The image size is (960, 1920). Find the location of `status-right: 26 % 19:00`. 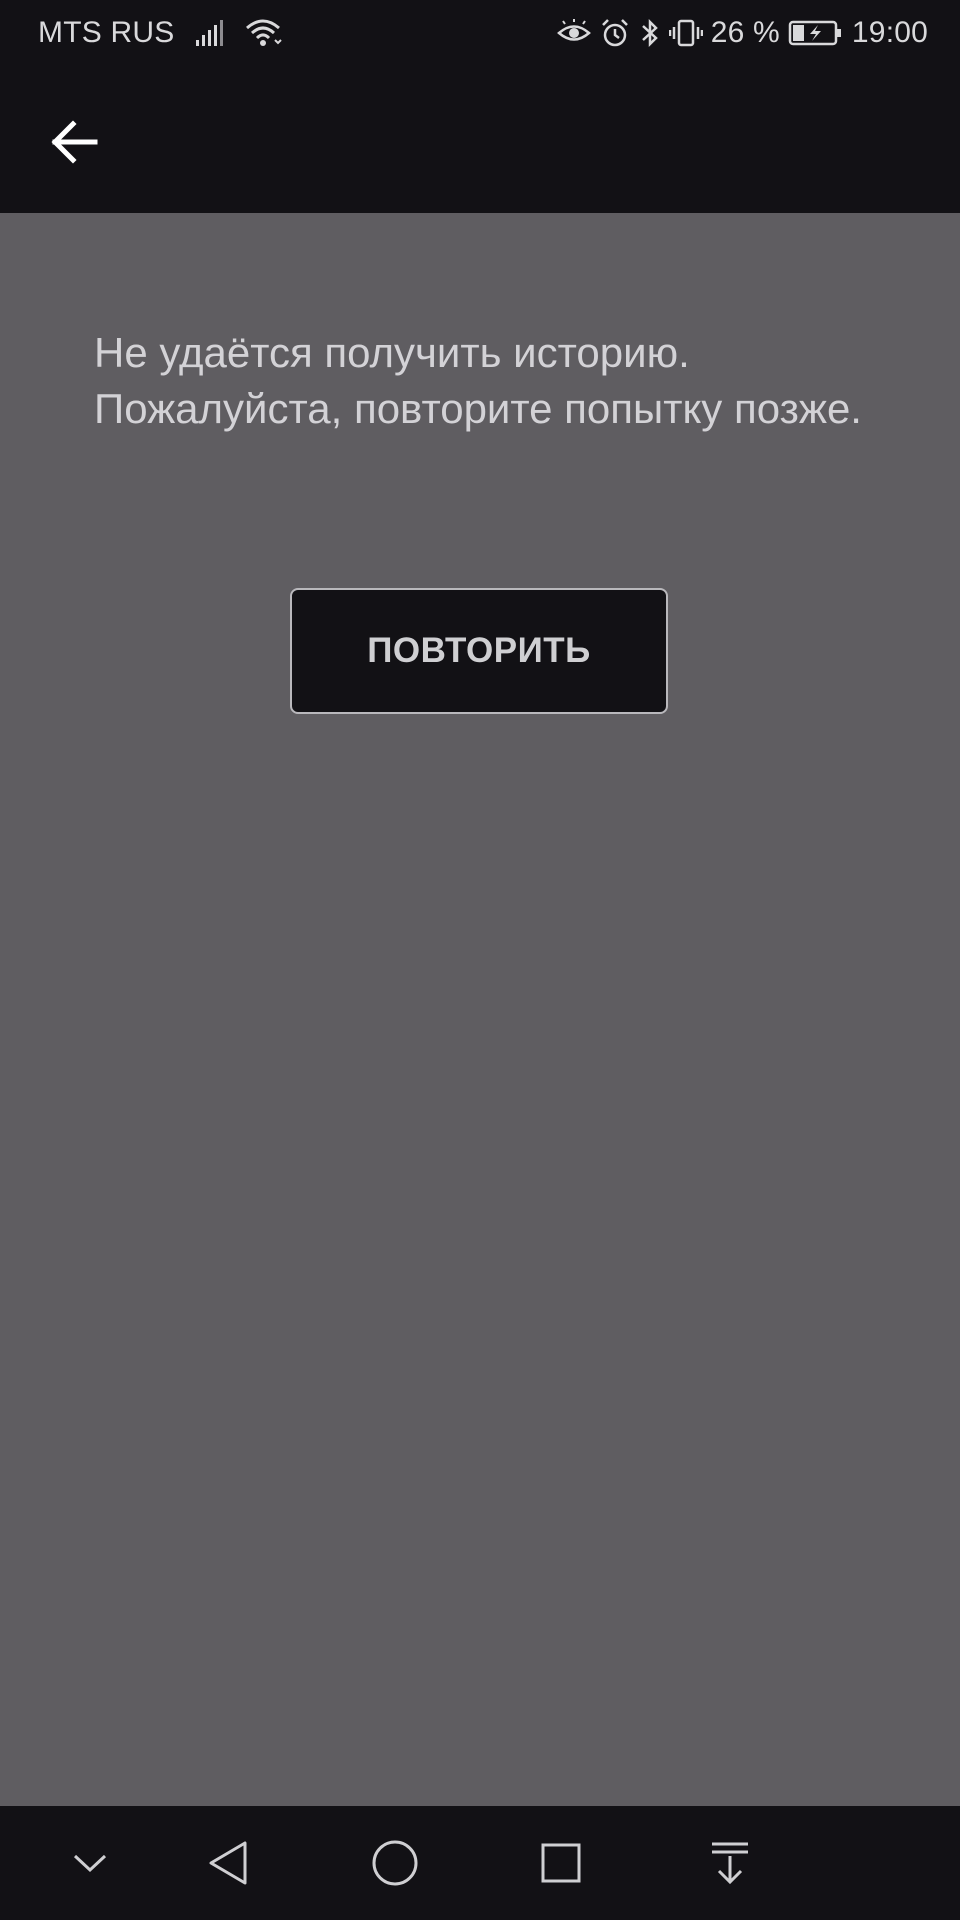

status-right: 26 % 19:00 is located at coordinates (742, 33).